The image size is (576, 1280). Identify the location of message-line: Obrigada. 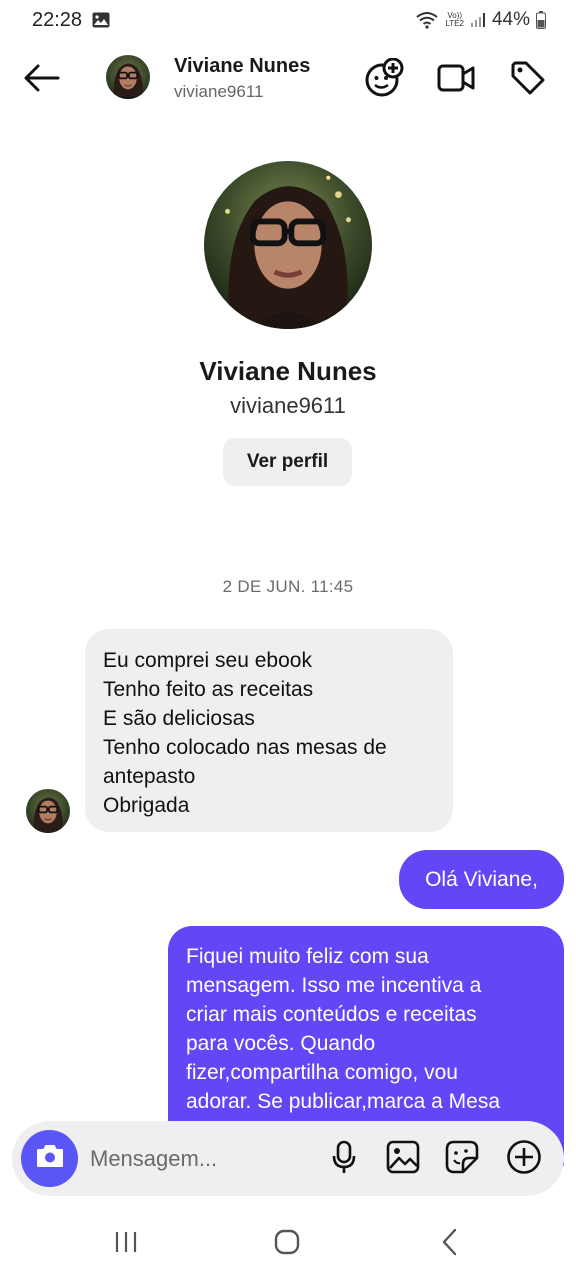
(146, 805).